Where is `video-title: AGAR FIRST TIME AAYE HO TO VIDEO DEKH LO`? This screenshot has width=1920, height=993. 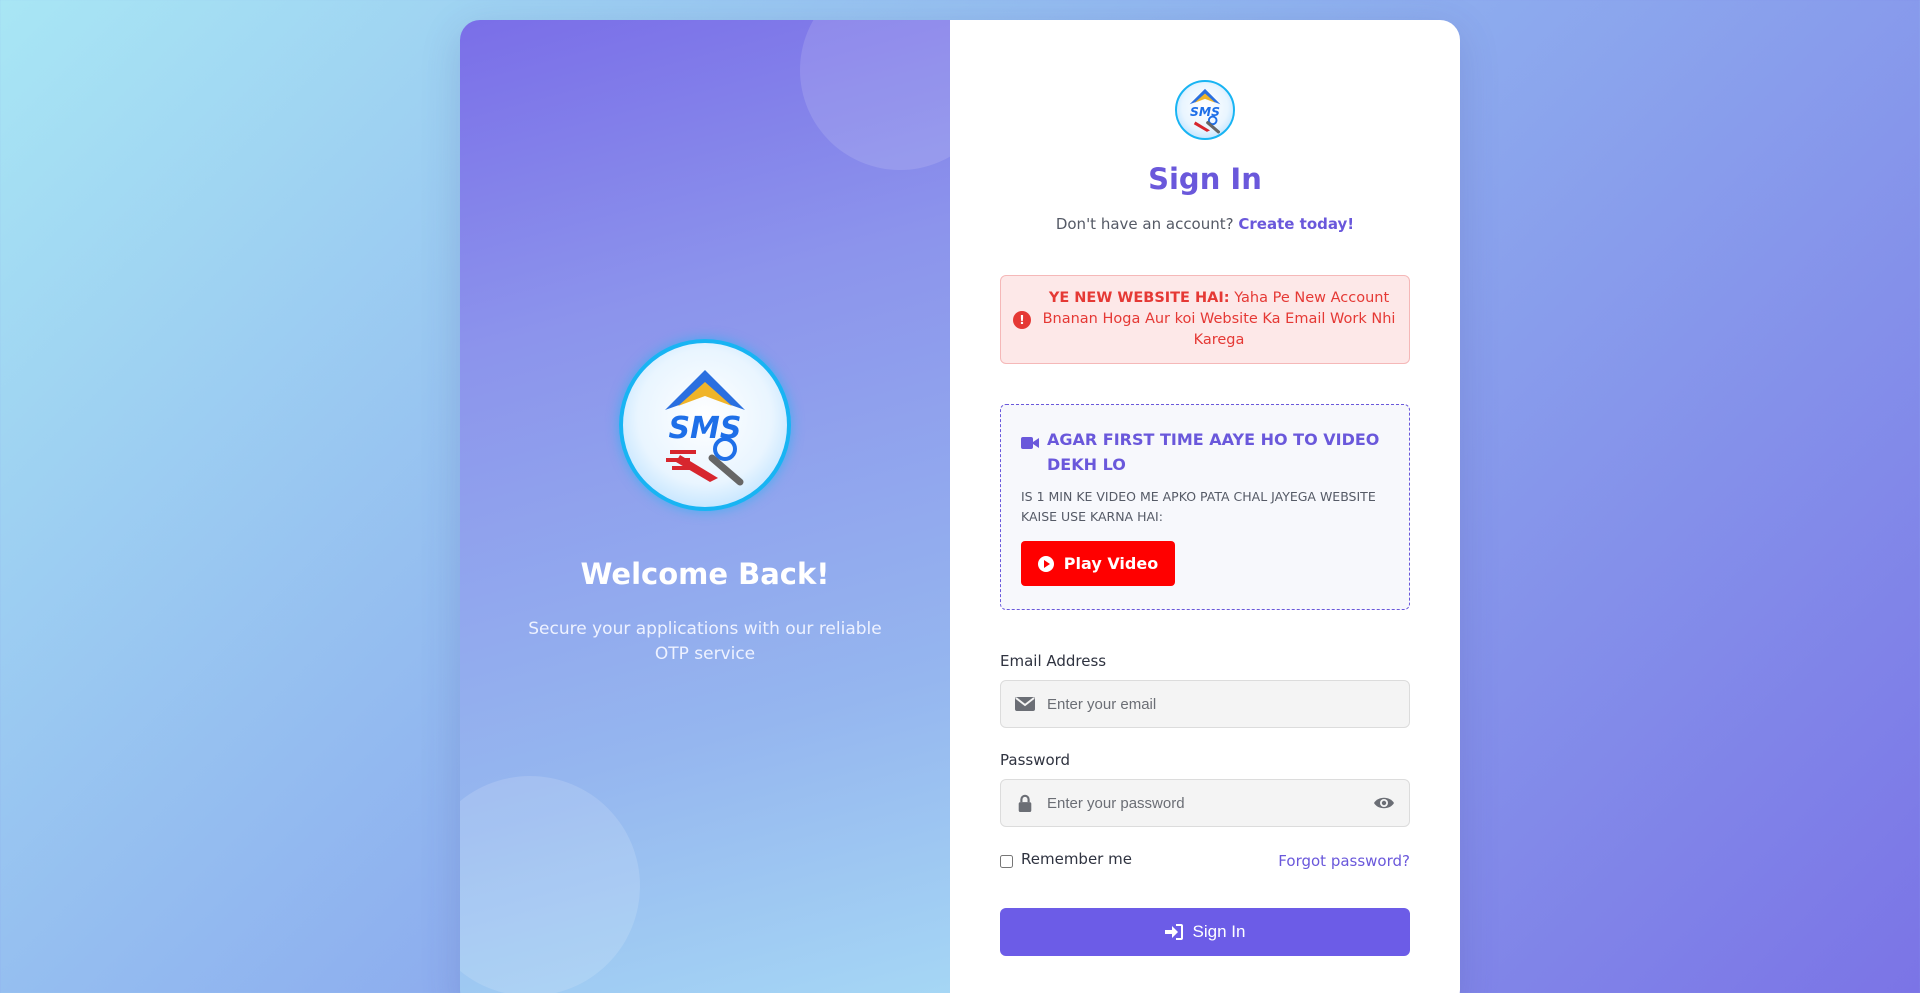
video-title: AGAR FIRST TIME AAYE HO TO VIDEO DEKH LO is located at coordinates (1213, 452).